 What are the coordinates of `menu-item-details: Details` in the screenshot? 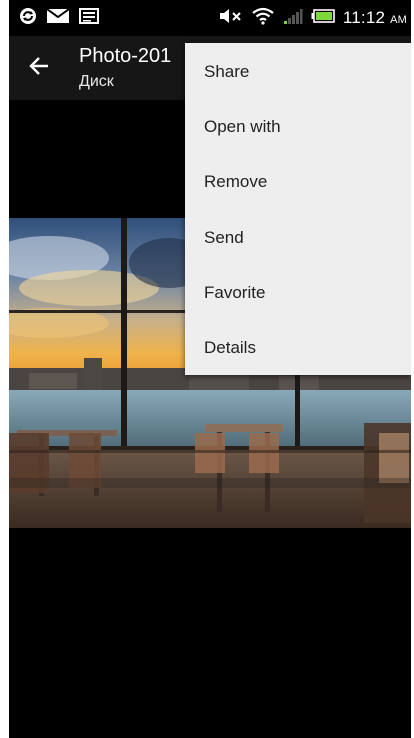 It's located at (298, 347).